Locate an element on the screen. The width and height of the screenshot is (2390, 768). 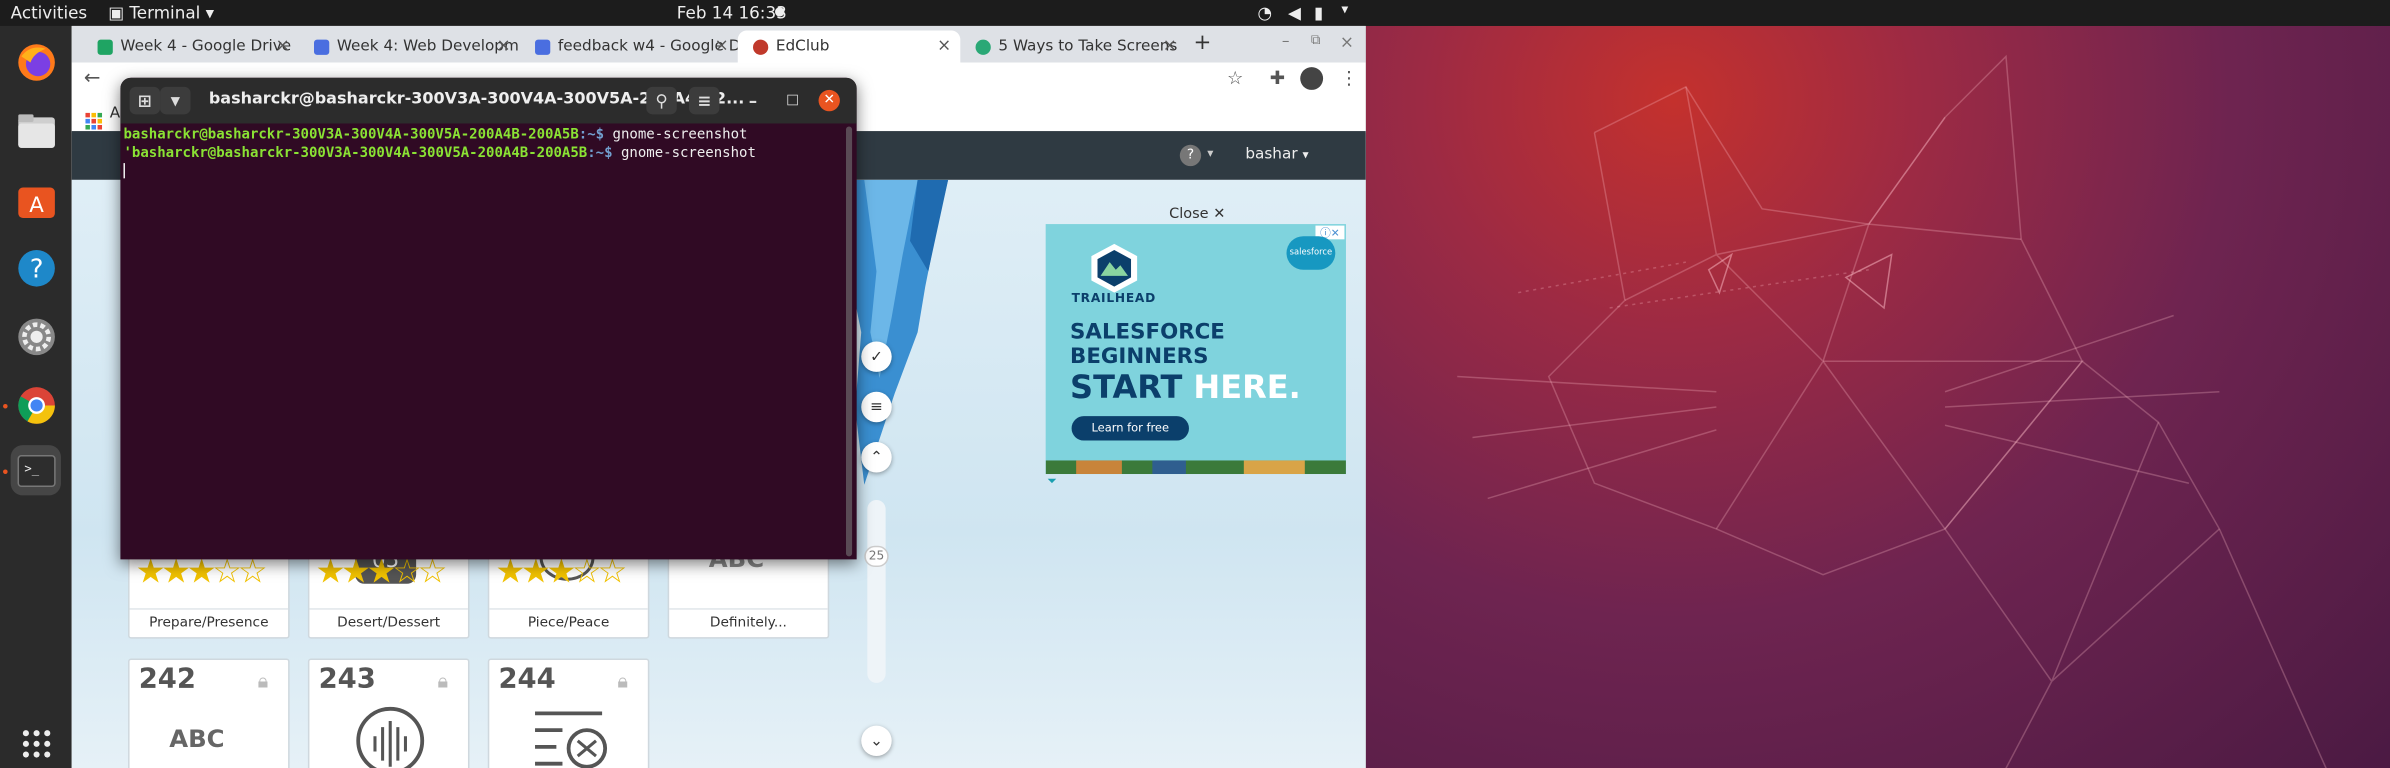
tab-web-development: Week 4: Web Developm × is located at coordinates (409, 46).